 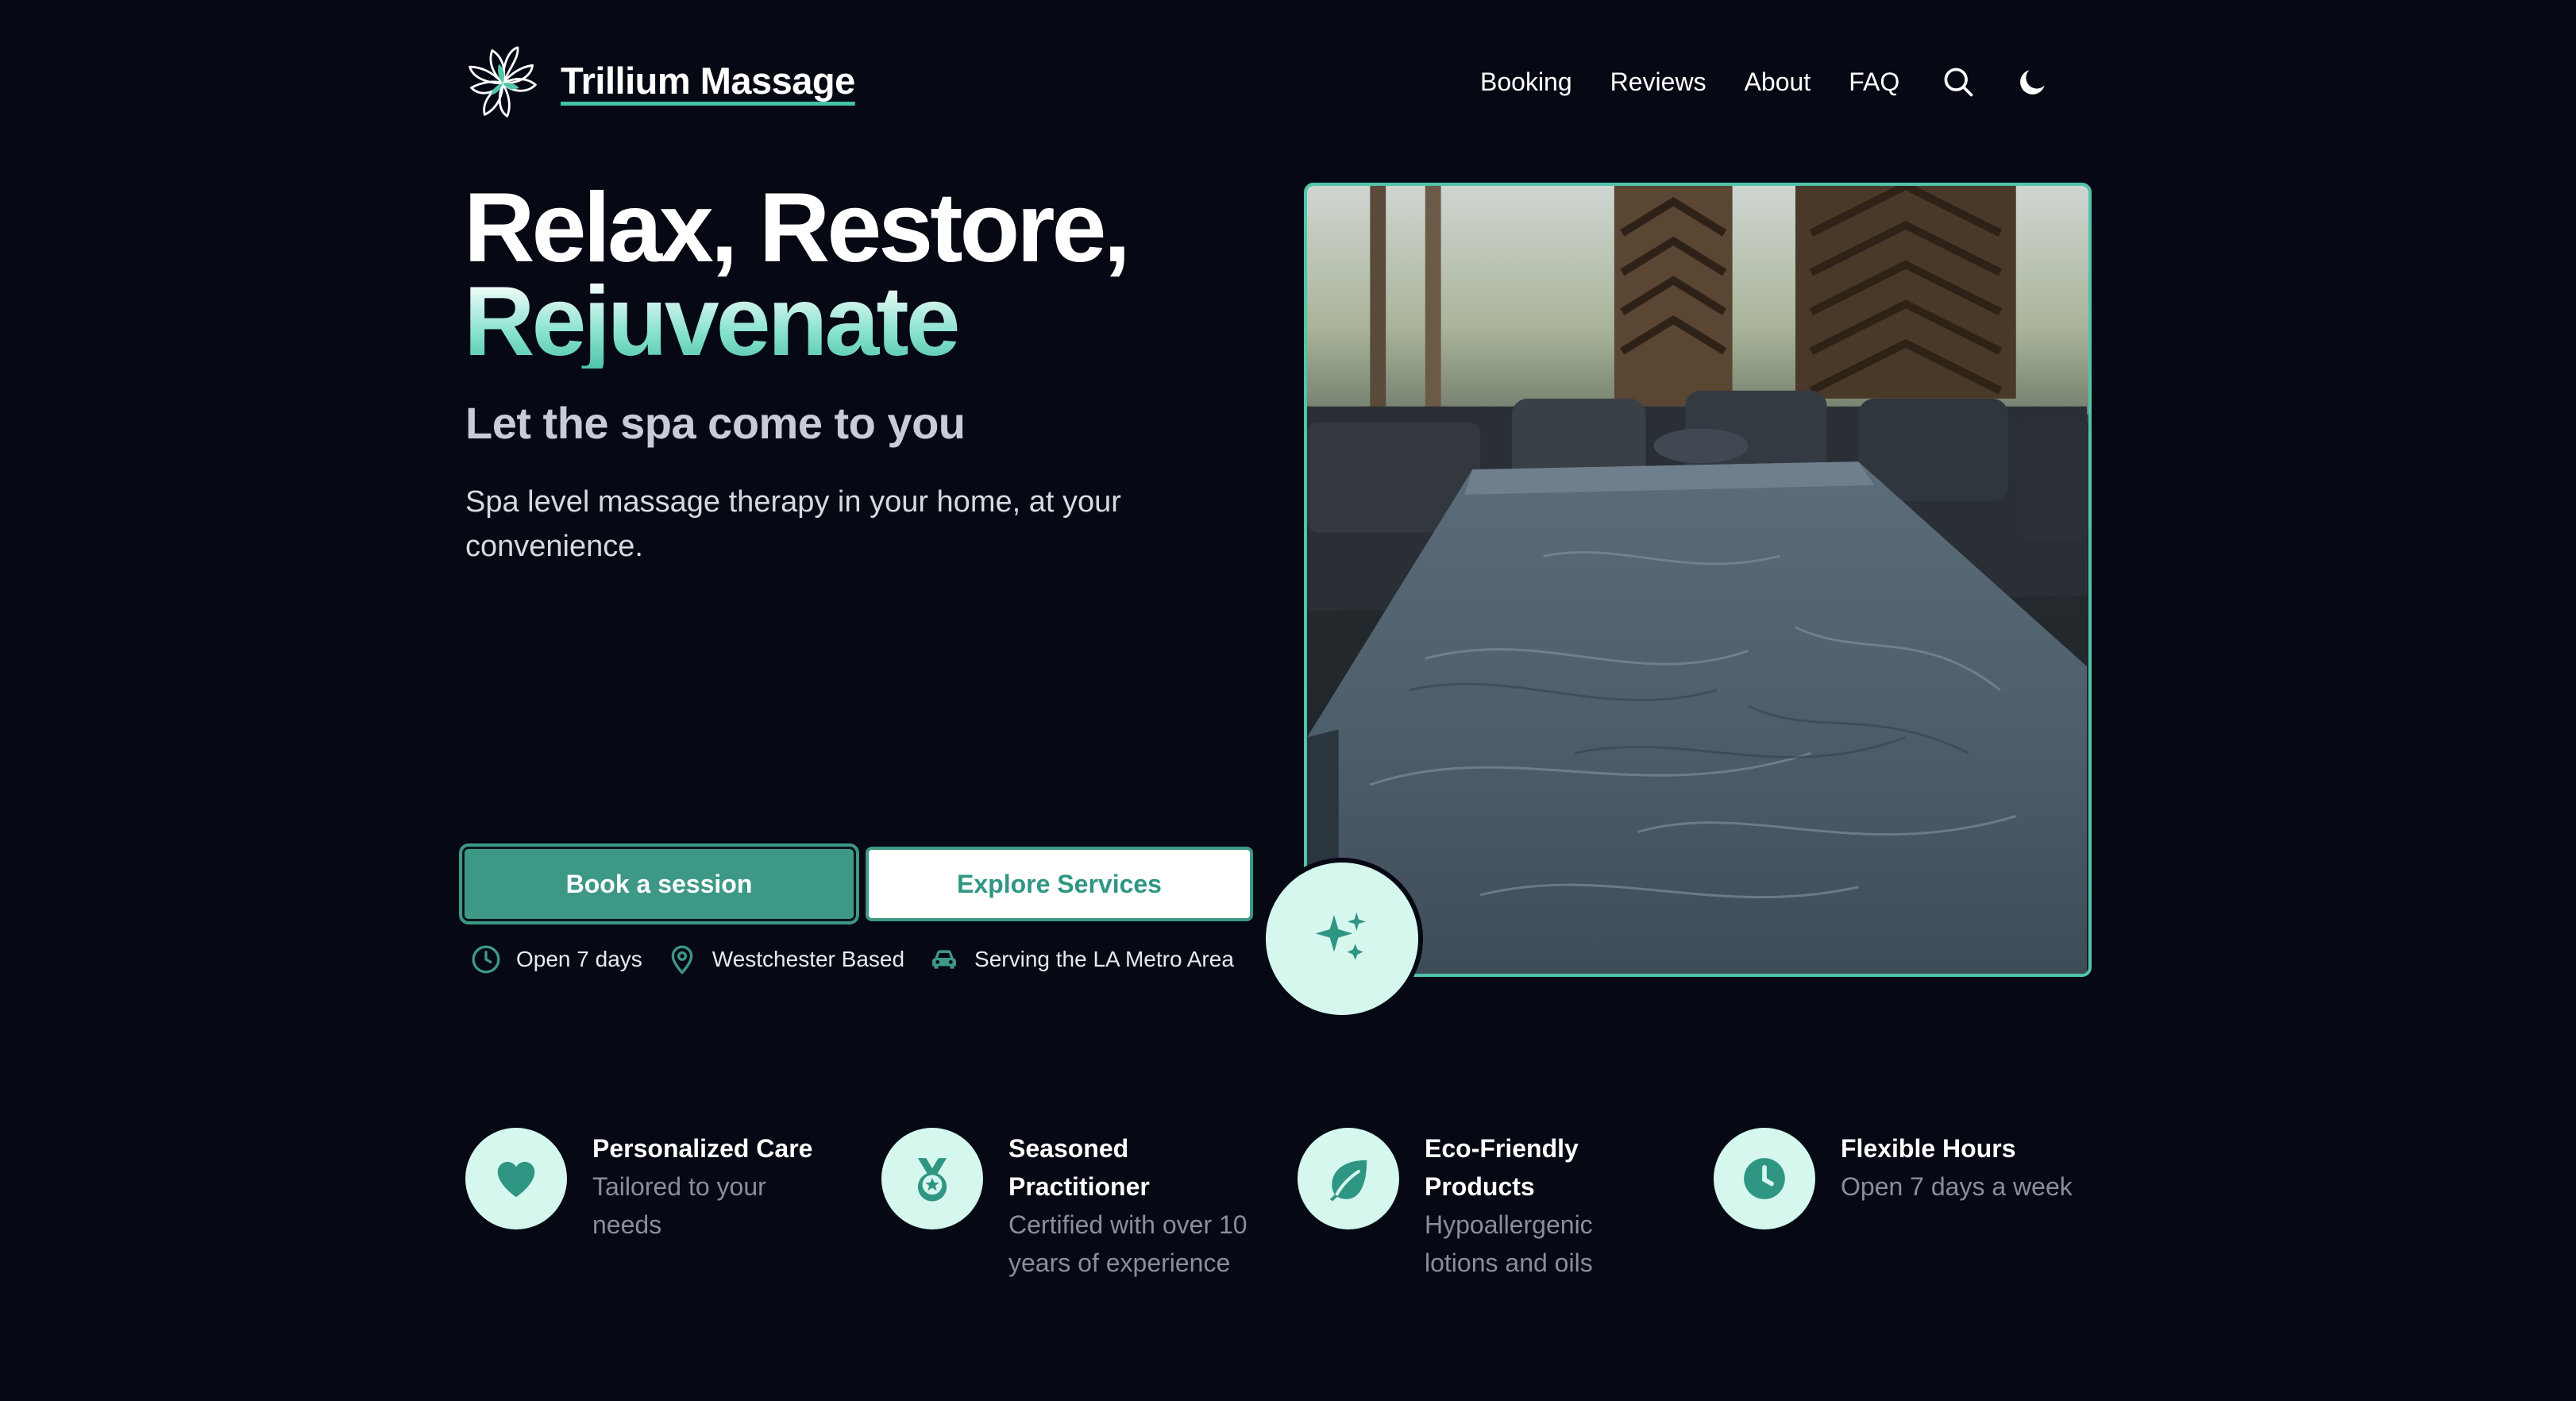 I want to click on leaf-icon, so click(x=1348, y=1181).